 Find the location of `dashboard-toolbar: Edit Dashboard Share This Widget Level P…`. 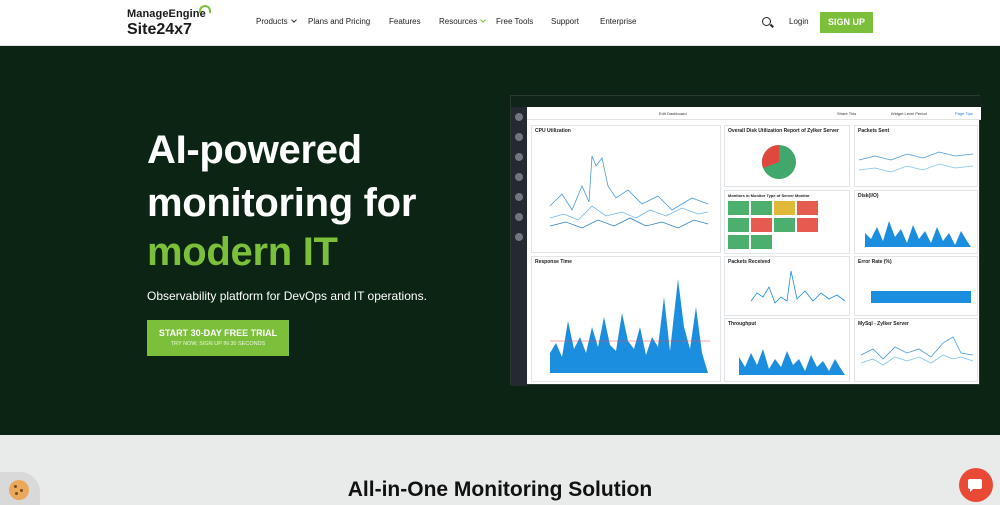

dashboard-toolbar: Edit Dashboard Share This Widget Level P… is located at coordinates (754, 113).